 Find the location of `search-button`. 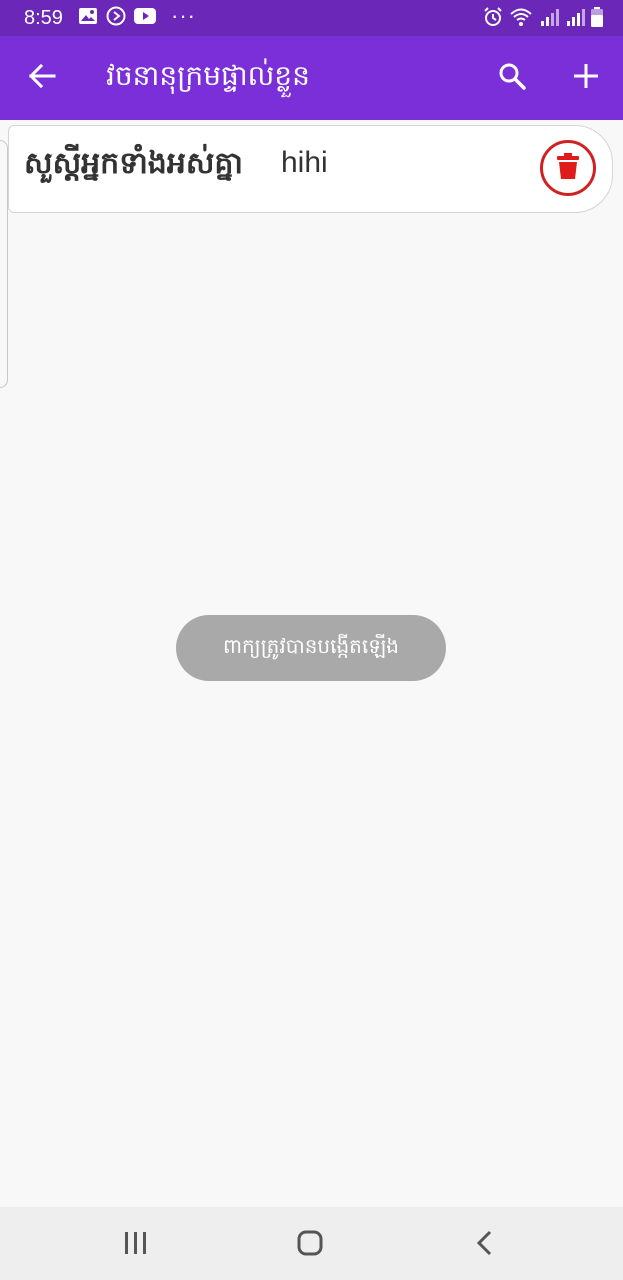

search-button is located at coordinates (512, 78).